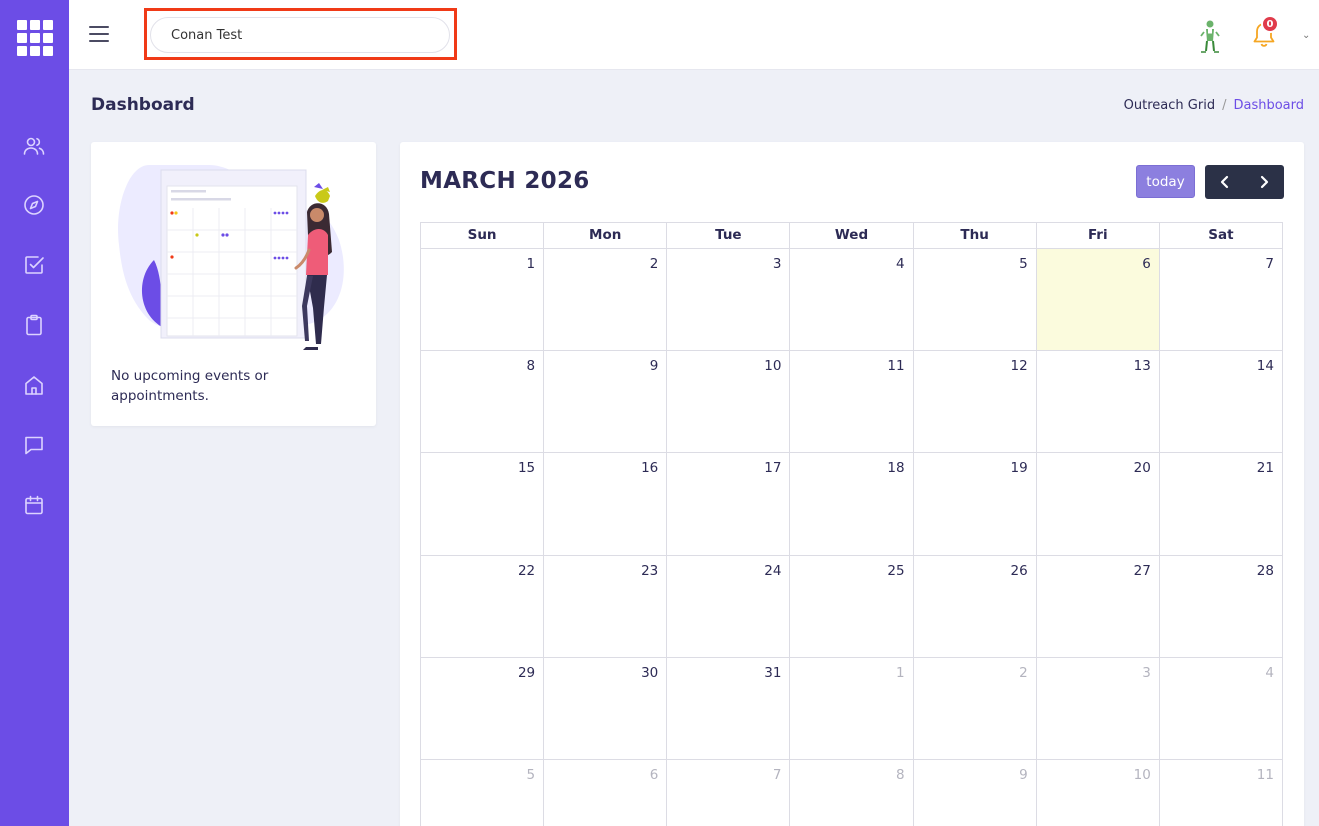 The height and width of the screenshot is (826, 1319). I want to click on day-number: 17, so click(772, 468).